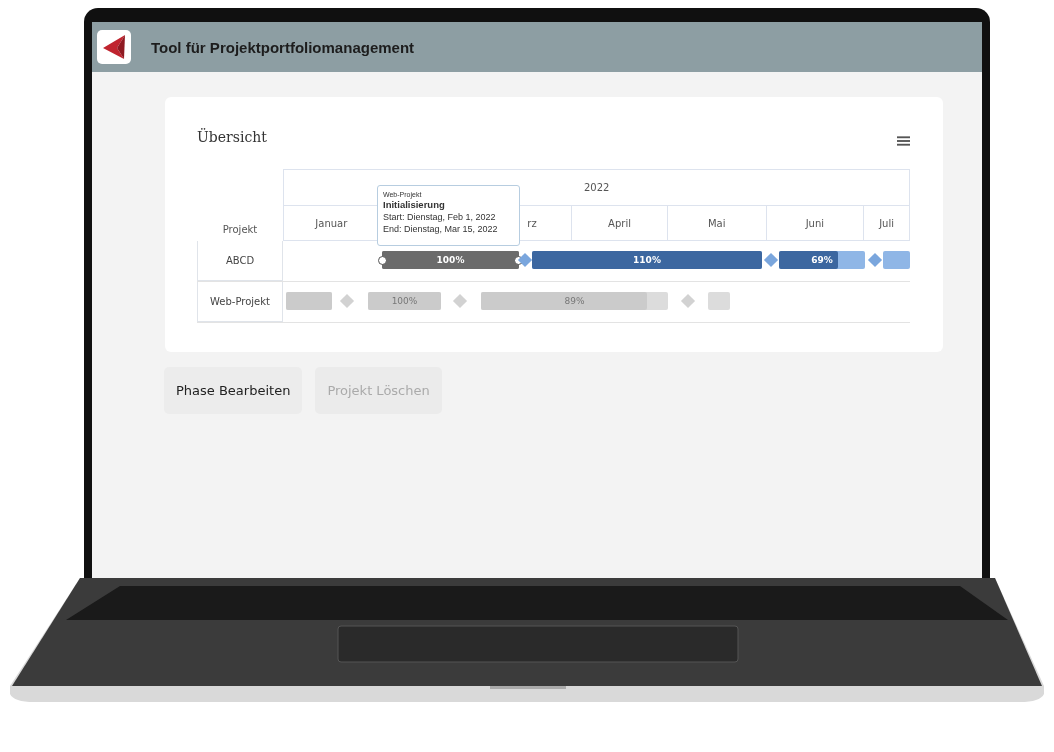 Image resolution: width=1054 pixels, height=752 pixels. What do you see at coordinates (525, 260) in the screenshot?
I see `milestone-icon` at bounding box center [525, 260].